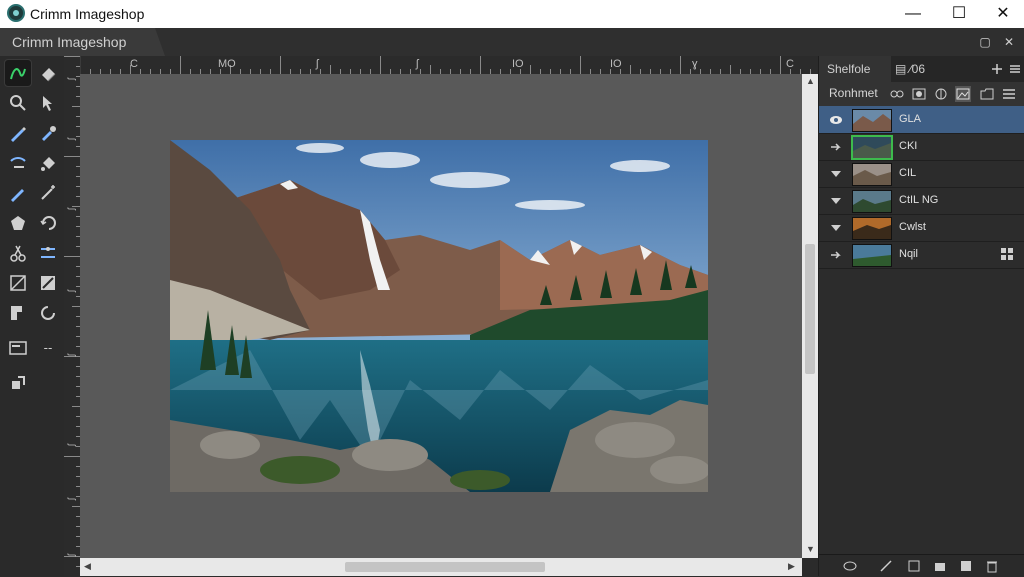 Image resolution: width=1024 pixels, height=577 pixels. I want to click on scissors-tool, so click(18, 253).